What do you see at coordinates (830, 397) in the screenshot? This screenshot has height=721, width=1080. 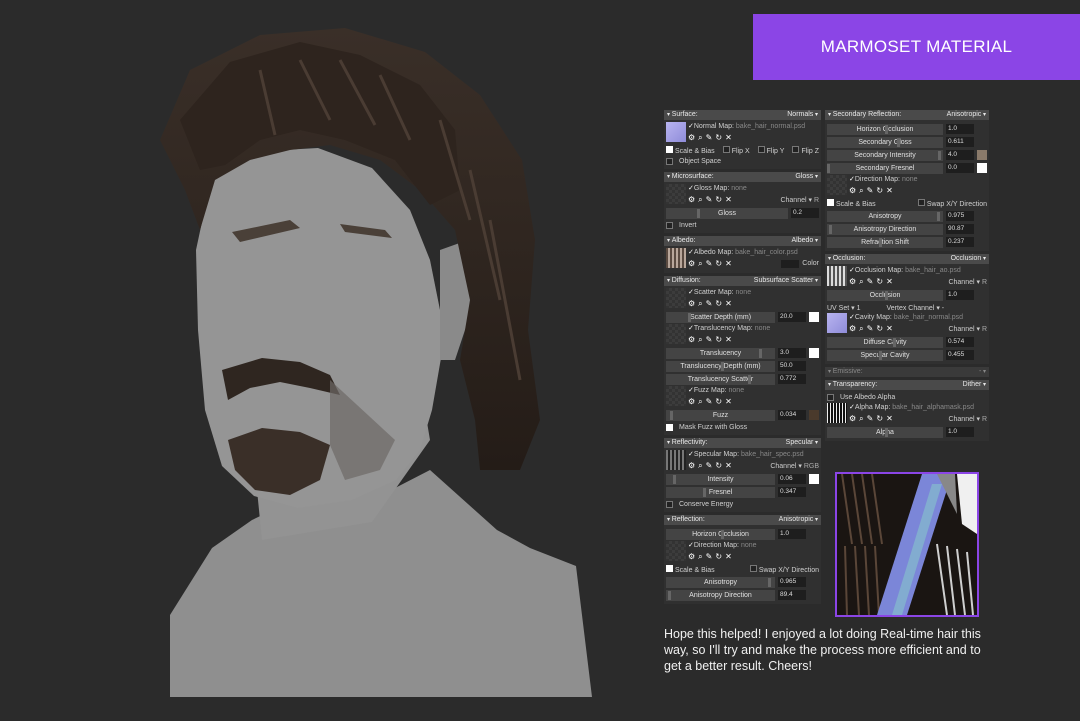 I see `checkbox-use-albedo-alpha` at bounding box center [830, 397].